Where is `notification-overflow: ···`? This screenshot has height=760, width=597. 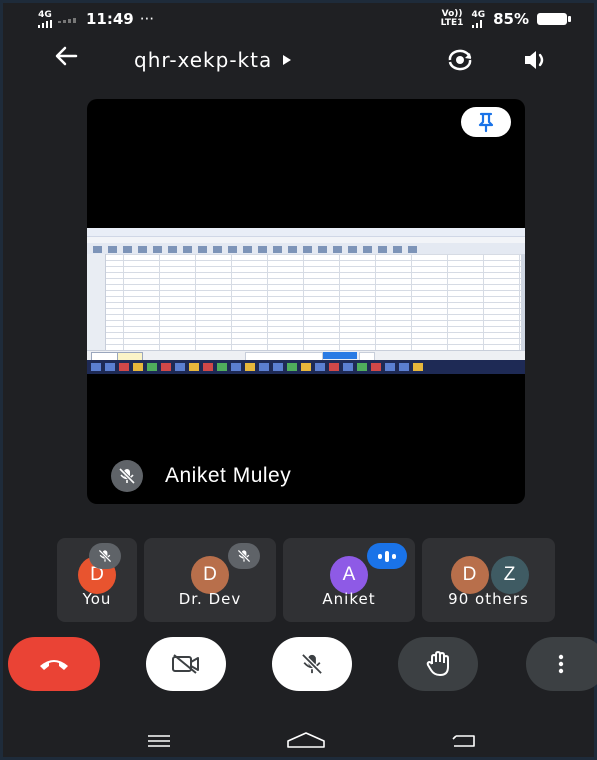 notification-overflow: ··· is located at coordinates (147, 19).